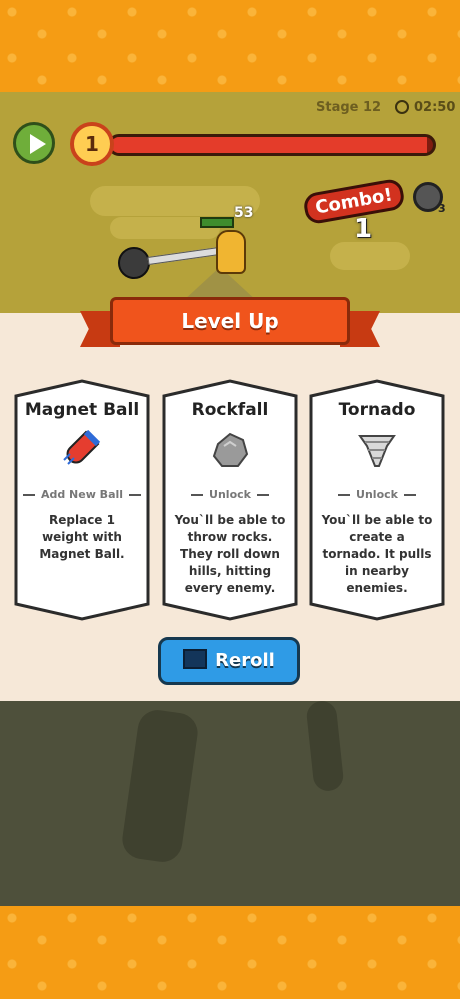  What do you see at coordinates (217, 222) in the screenshot?
I see `player-health-bar` at bounding box center [217, 222].